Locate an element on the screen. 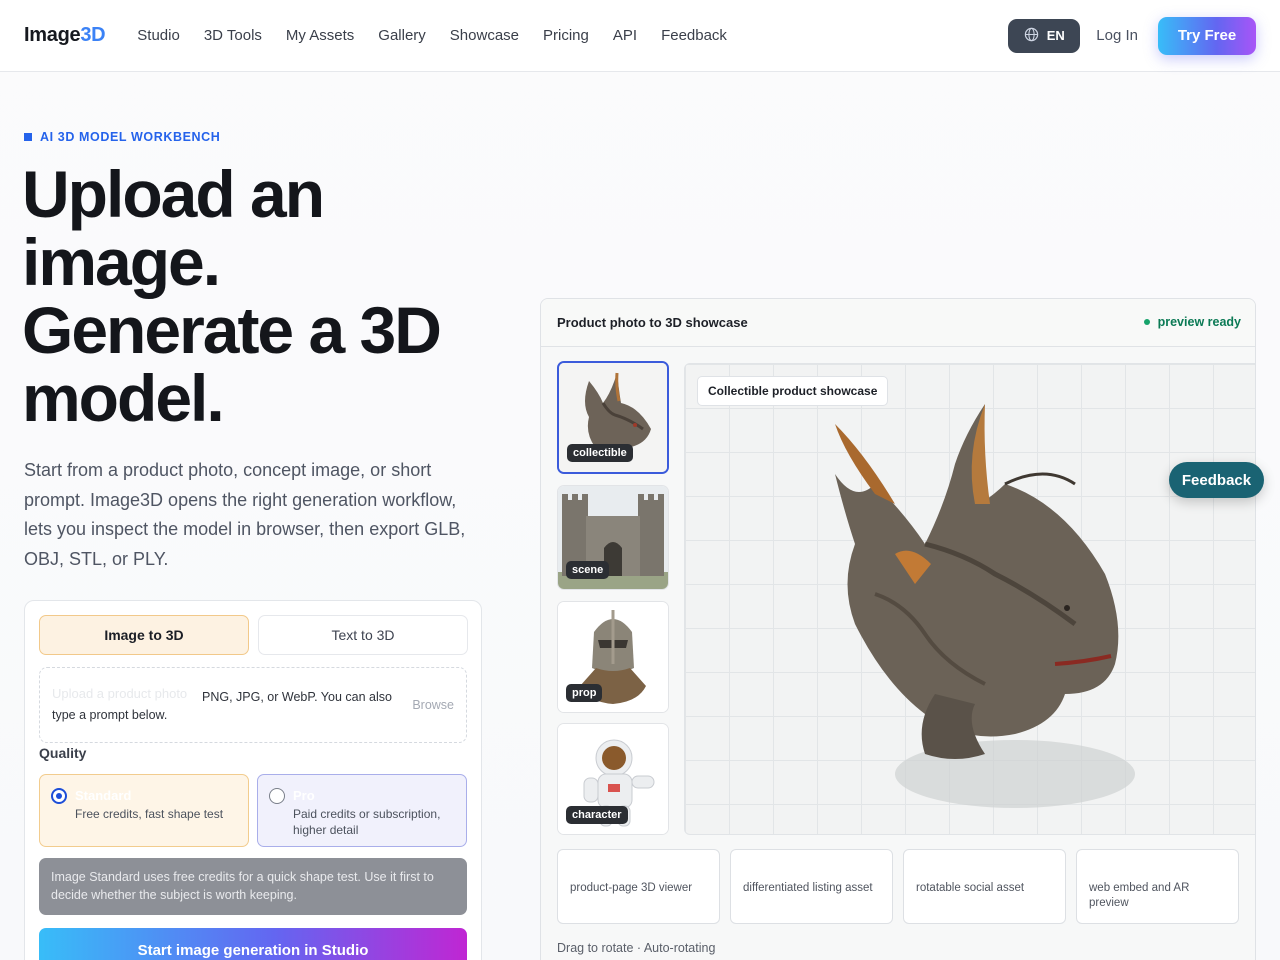 This screenshot has width=1280, height=960. nav-link-api: API is located at coordinates (625, 35).